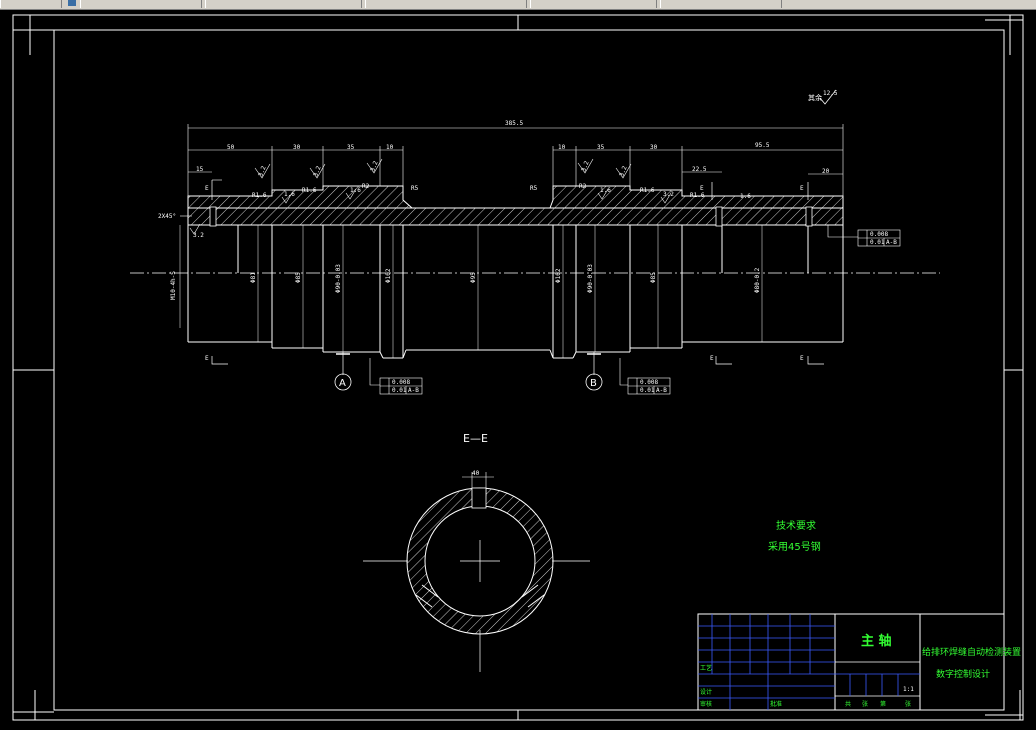 Image resolution: width=1036 pixels, height=730 pixels. Describe the element at coordinates (876, 641) in the screenshot. I see `part-name: 主 轴` at that location.